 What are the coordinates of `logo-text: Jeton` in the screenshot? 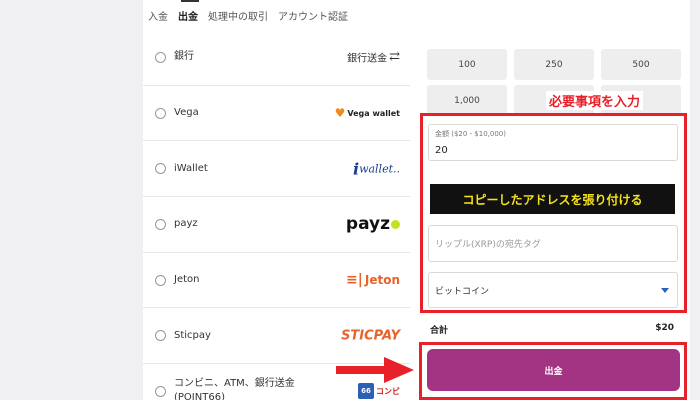 It's located at (382, 280).